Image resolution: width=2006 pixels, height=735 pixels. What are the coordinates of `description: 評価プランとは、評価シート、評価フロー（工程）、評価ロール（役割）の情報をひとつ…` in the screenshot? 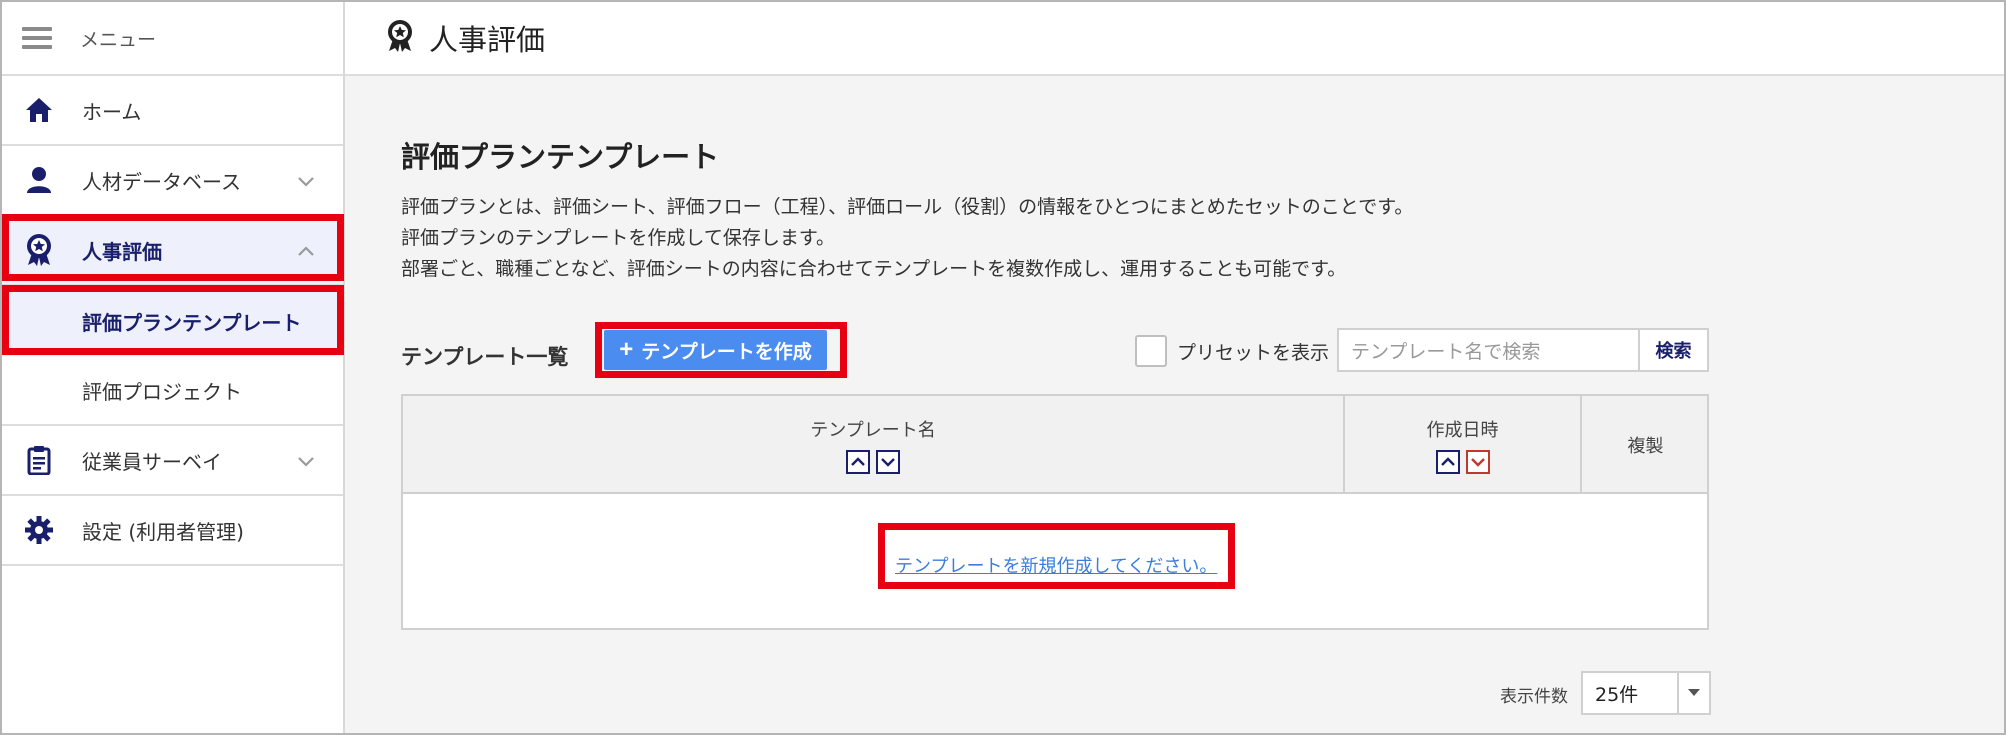 It's located at (907, 238).